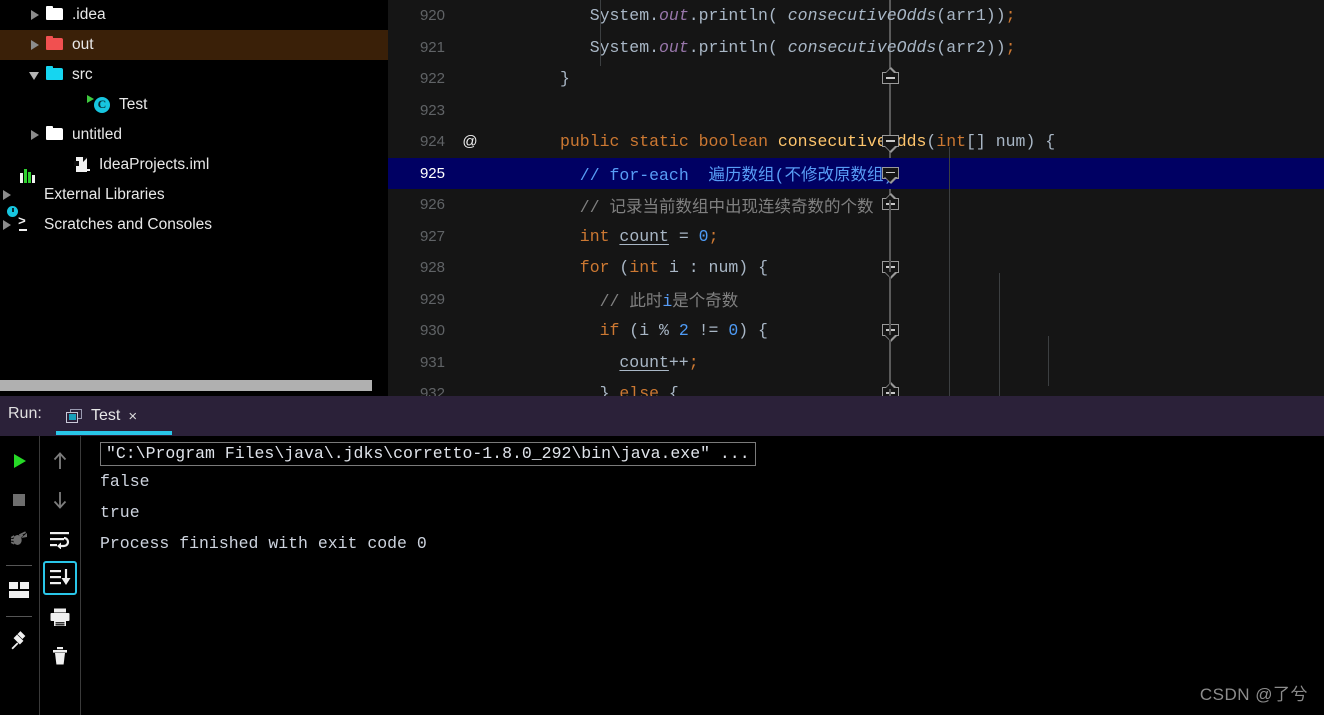 Image resolution: width=1324 pixels, height=715 pixels. I want to click on code-fold-rail-lower, so click(890, 296).